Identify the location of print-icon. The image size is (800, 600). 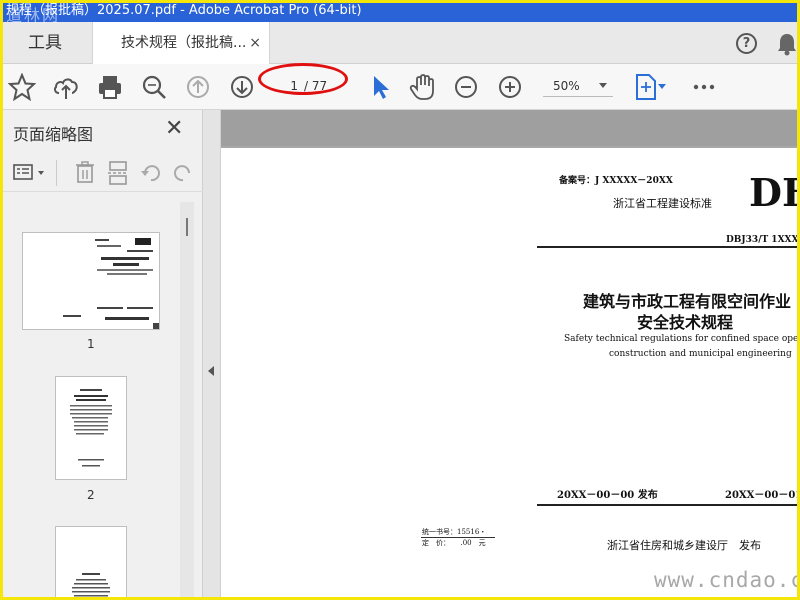
(110, 87).